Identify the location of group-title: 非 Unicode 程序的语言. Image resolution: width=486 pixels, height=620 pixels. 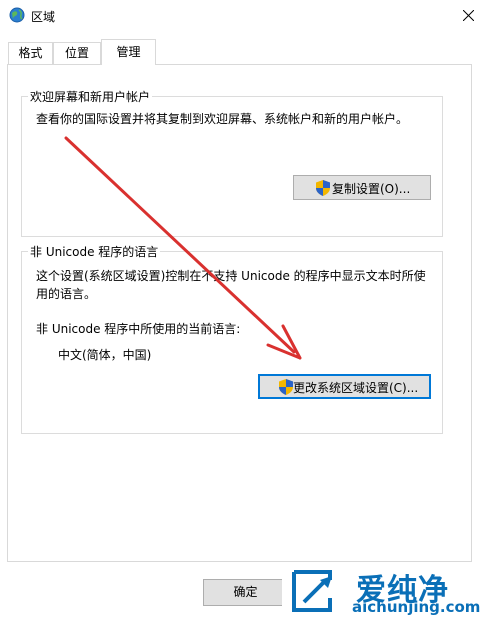
(94, 251).